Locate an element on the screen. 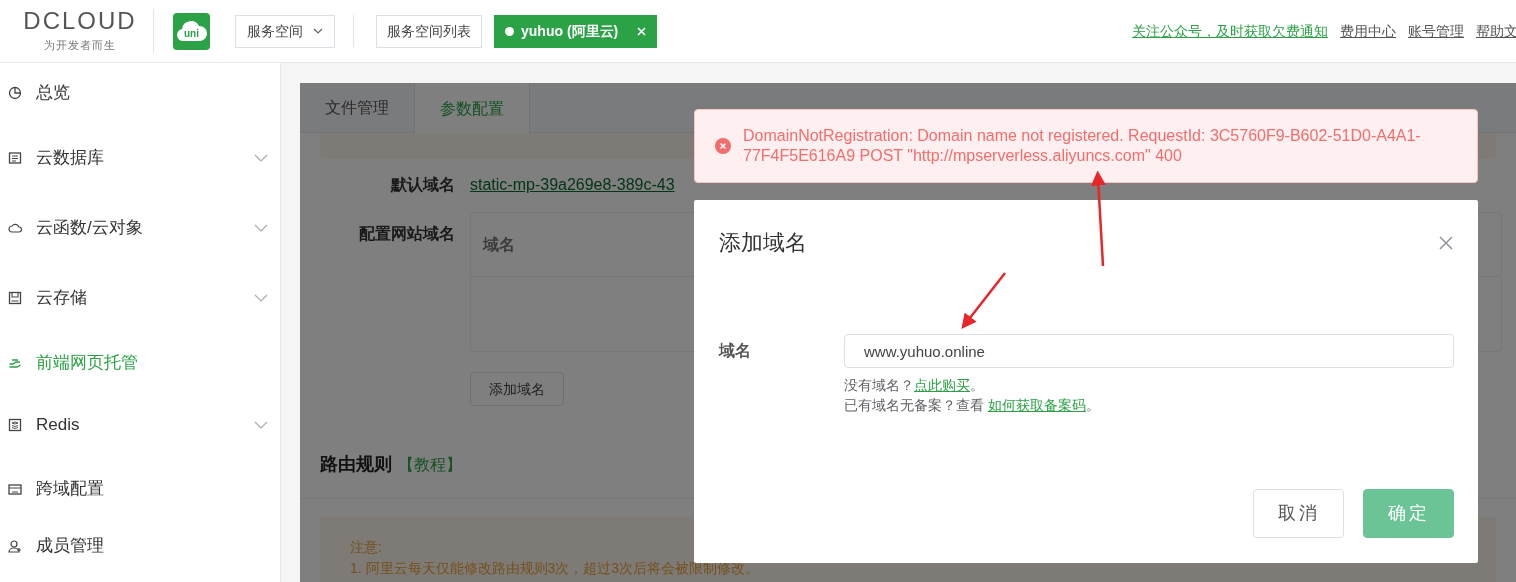 This screenshot has width=1516, height=582. notice-title: 注意: is located at coordinates (366, 547).